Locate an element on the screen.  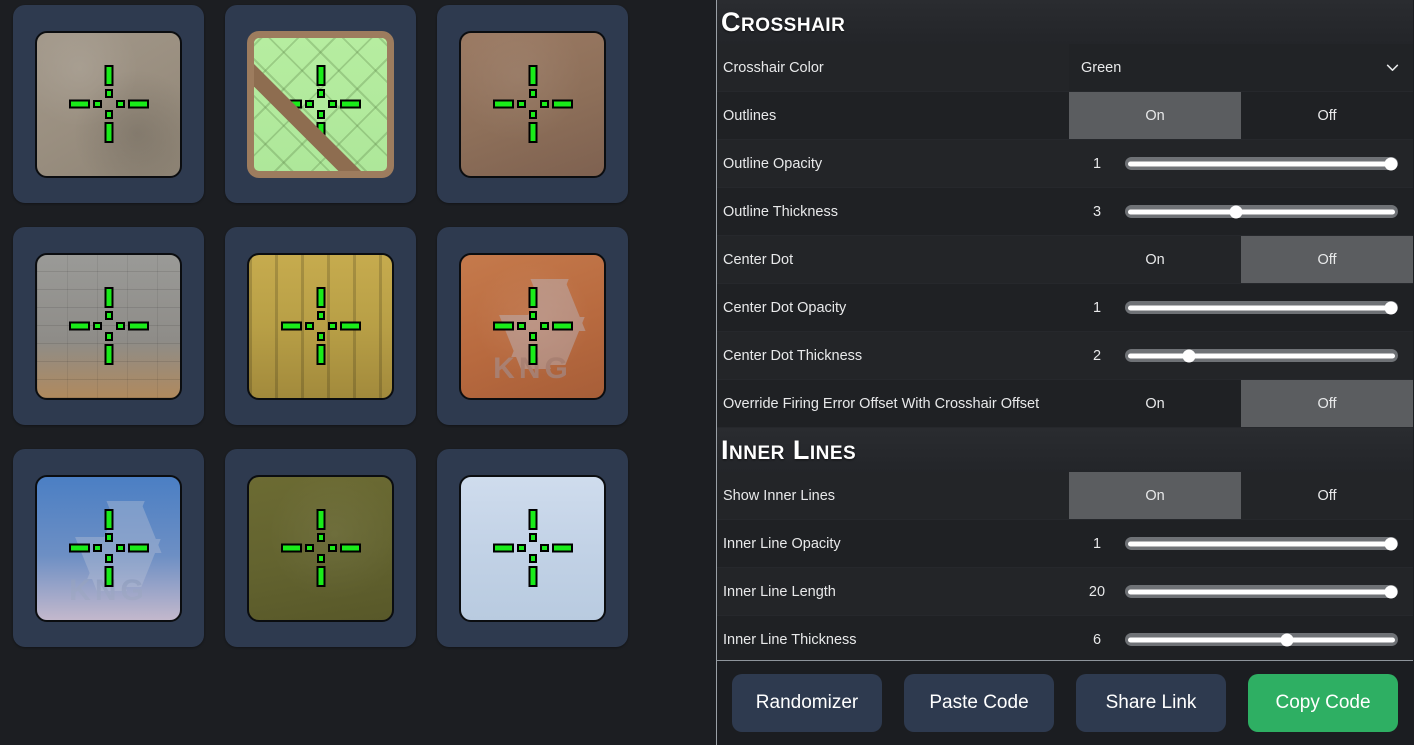
preview-wood is located at coordinates (320, 326).